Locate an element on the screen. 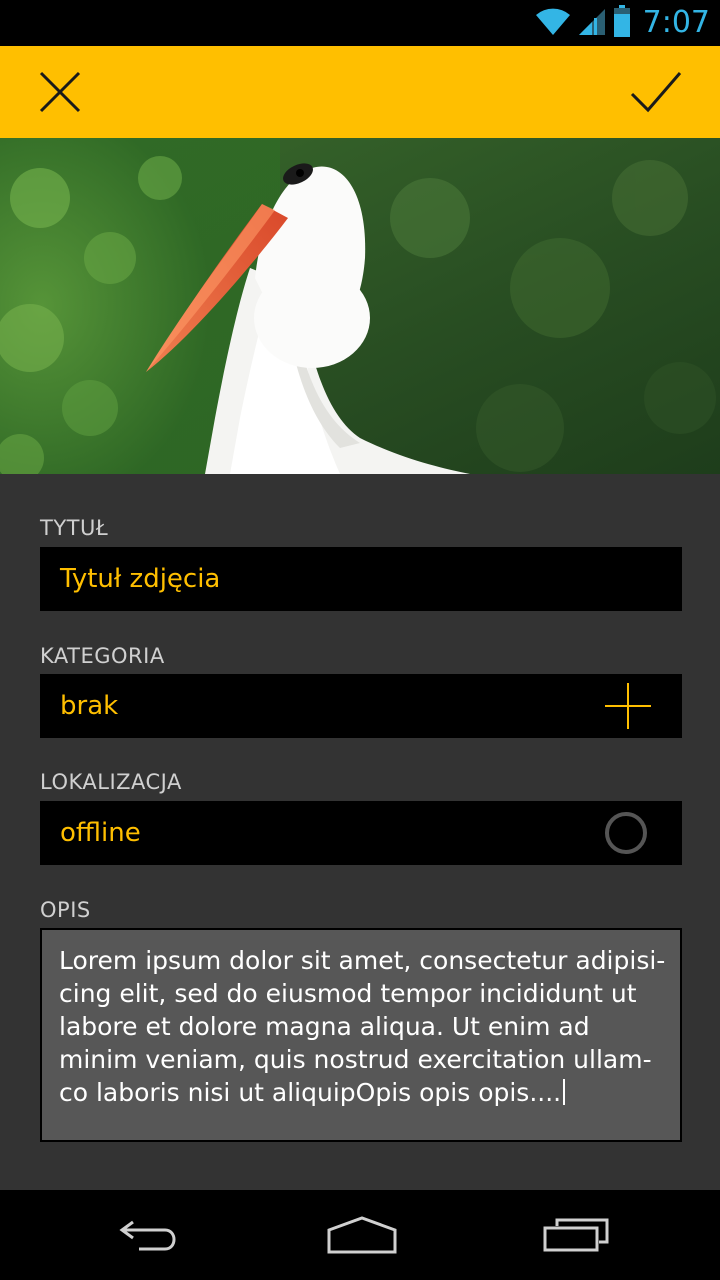 The height and width of the screenshot is (1280, 720). recent-apps-button is located at coordinates (576, 1235).